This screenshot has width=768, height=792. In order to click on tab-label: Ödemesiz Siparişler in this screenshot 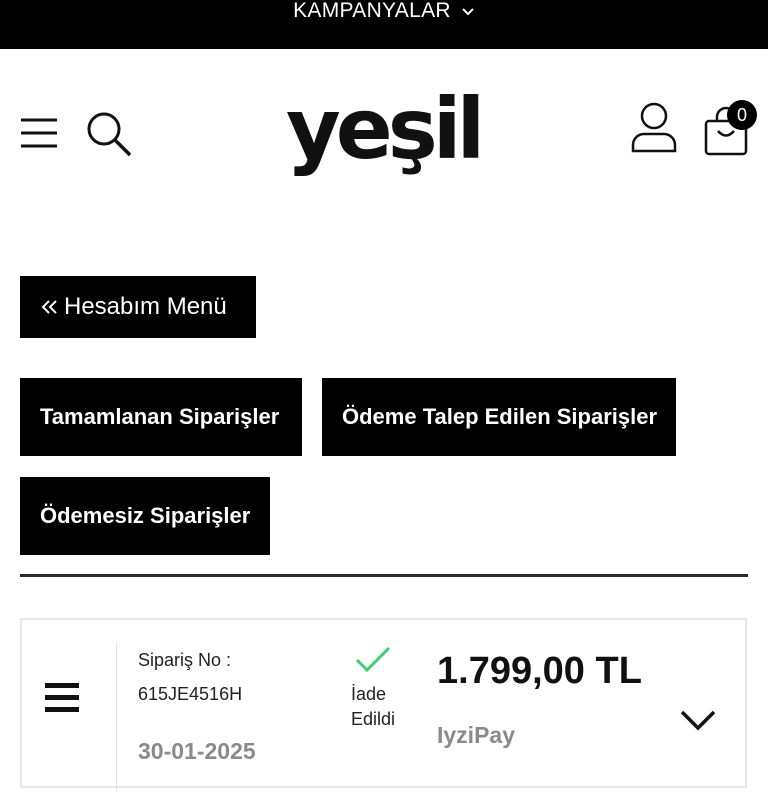, I will do `click(145, 515)`.